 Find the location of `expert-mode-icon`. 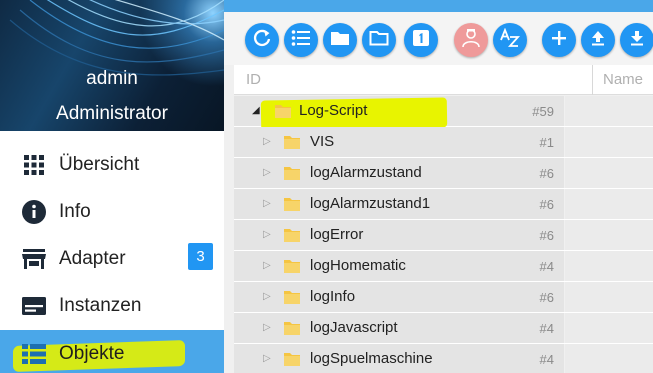

expert-mode-icon is located at coordinates (471, 40).